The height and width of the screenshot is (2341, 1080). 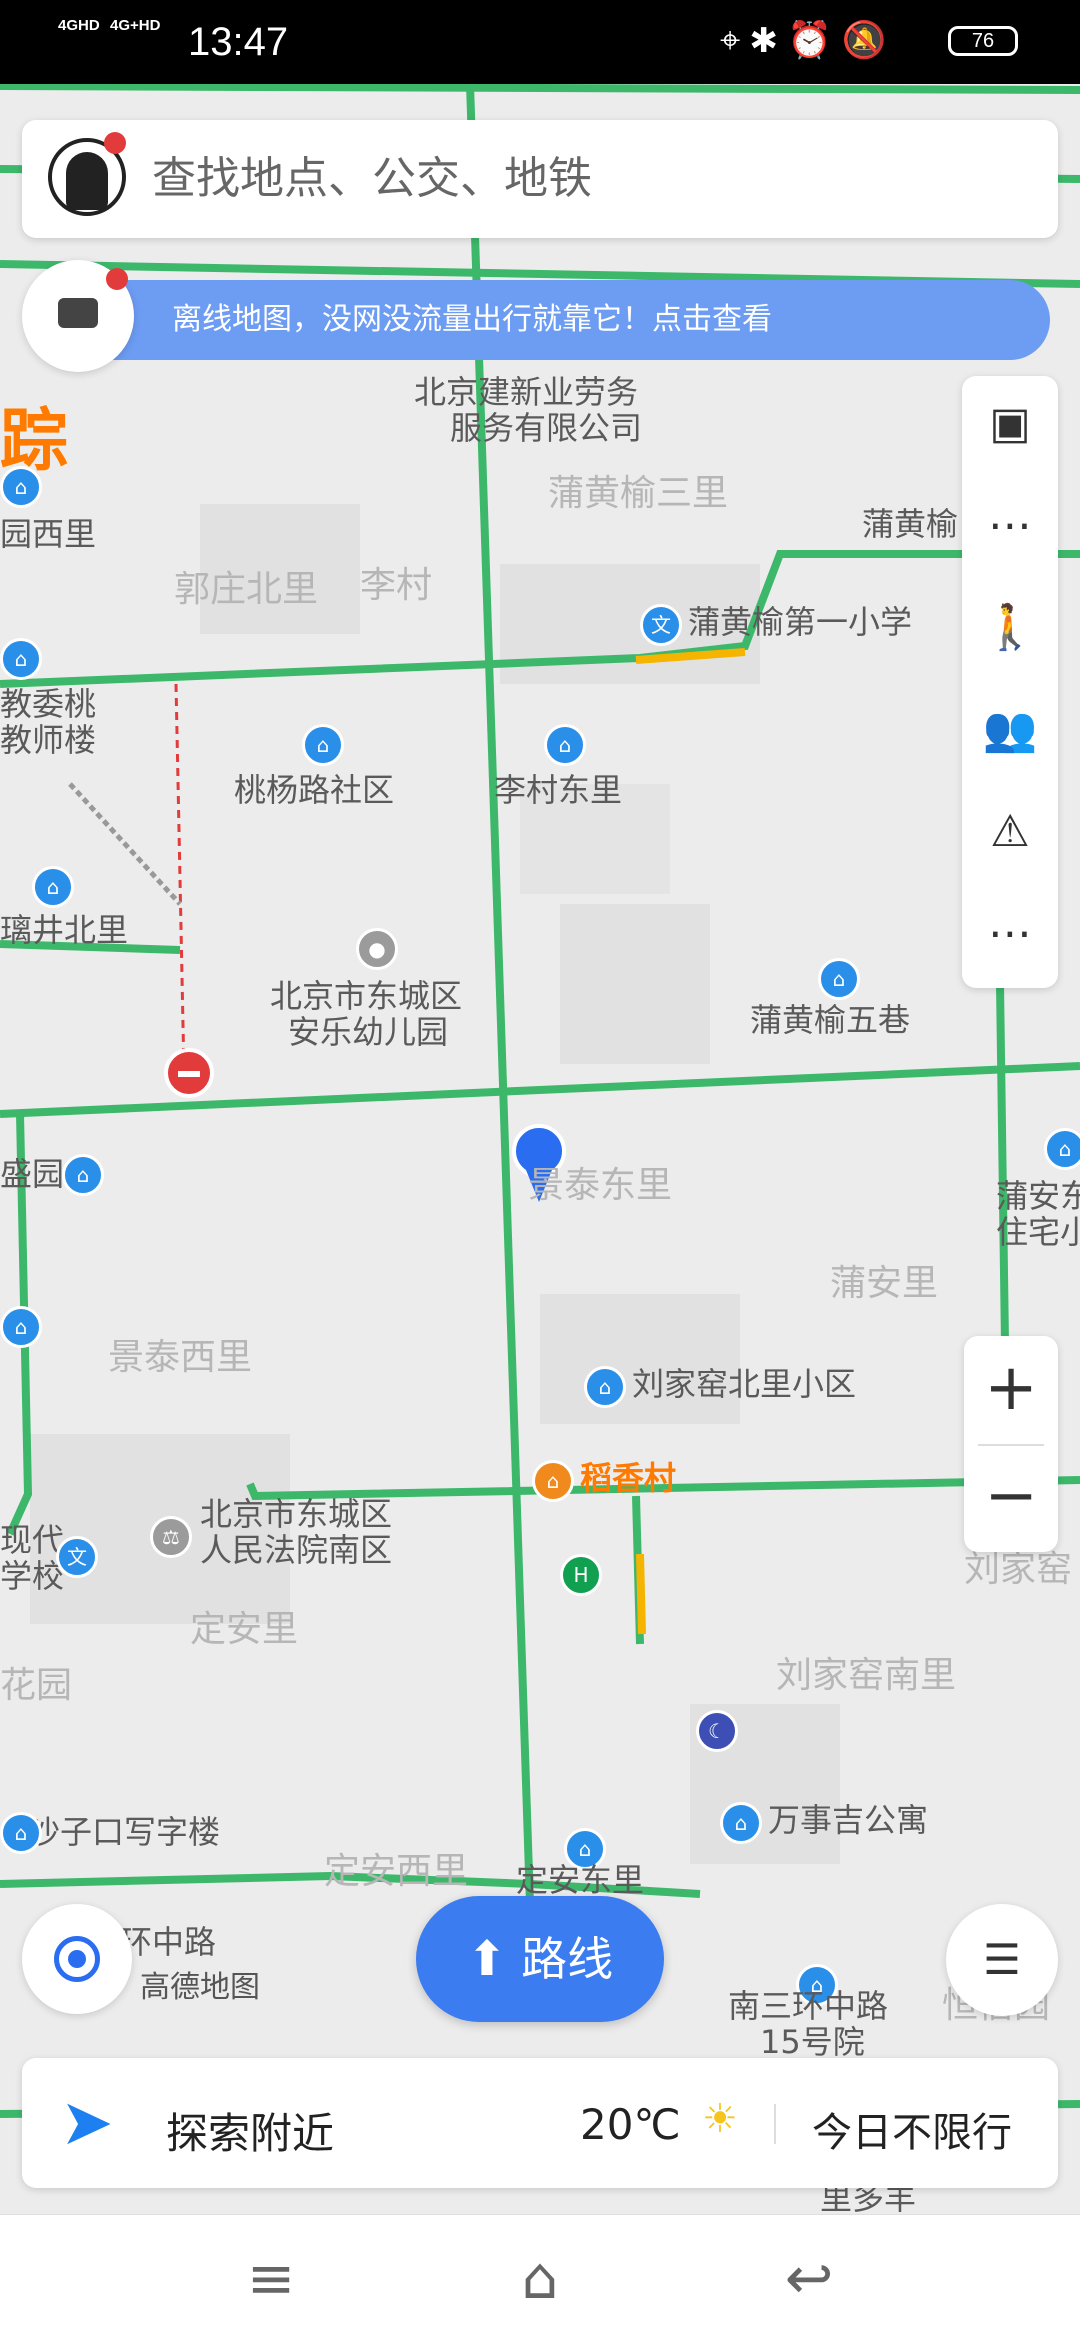 What do you see at coordinates (244, 1629) in the screenshot?
I see `map-label: 定安里` at bounding box center [244, 1629].